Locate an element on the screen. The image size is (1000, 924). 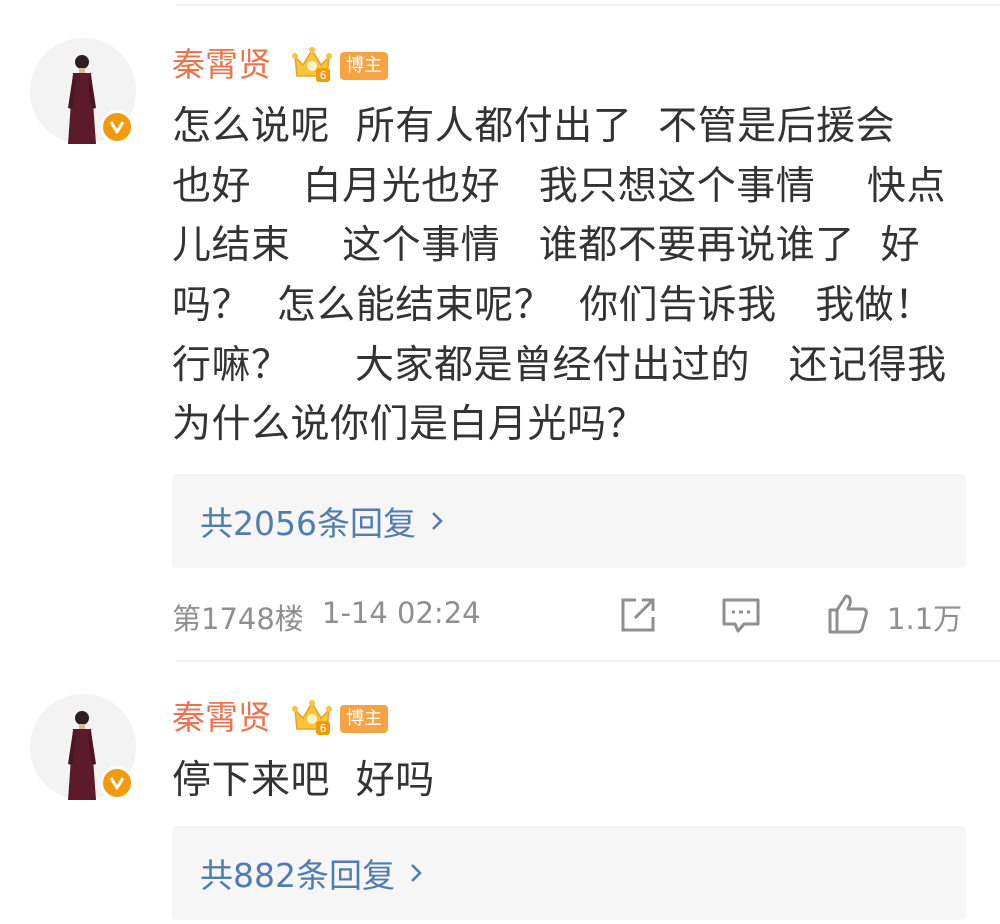
comment-line: 怎么说呢 所有人都付出了 不管是后援会 is located at coordinates (534, 126).